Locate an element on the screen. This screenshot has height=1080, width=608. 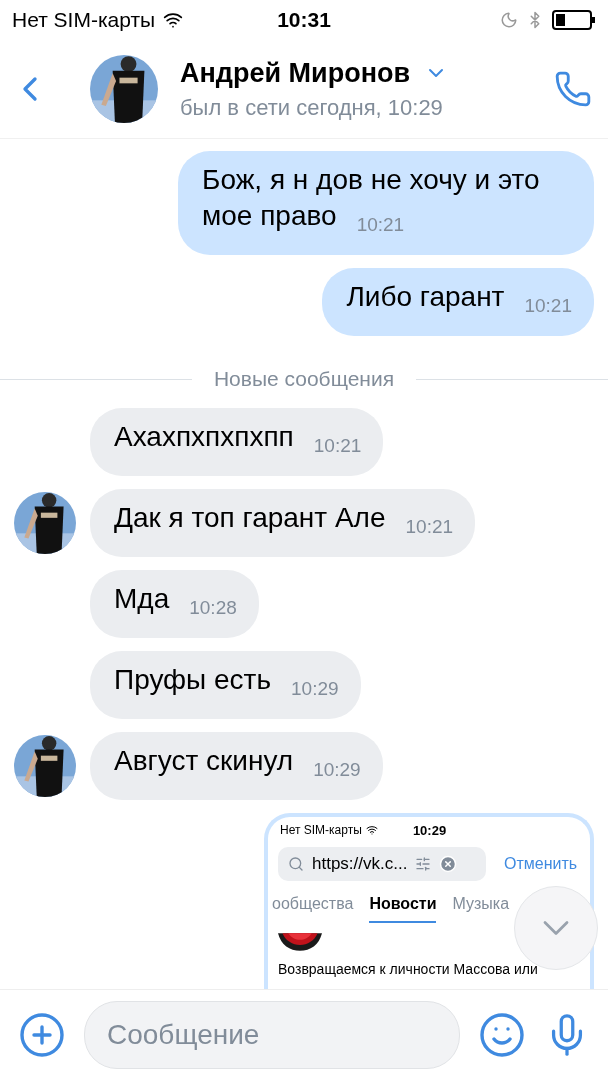
emoji-button is located at coordinates (502, 1035).